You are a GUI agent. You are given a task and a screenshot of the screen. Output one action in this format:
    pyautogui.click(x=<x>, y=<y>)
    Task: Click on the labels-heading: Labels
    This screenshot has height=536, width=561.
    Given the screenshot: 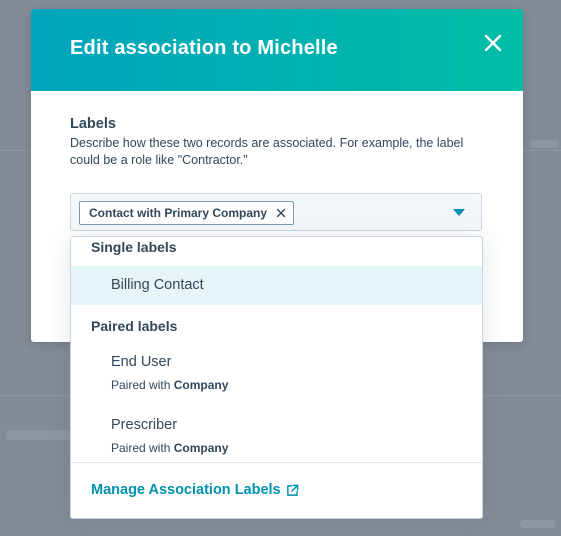 What is the action you would take?
    pyautogui.click(x=93, y=124)
    